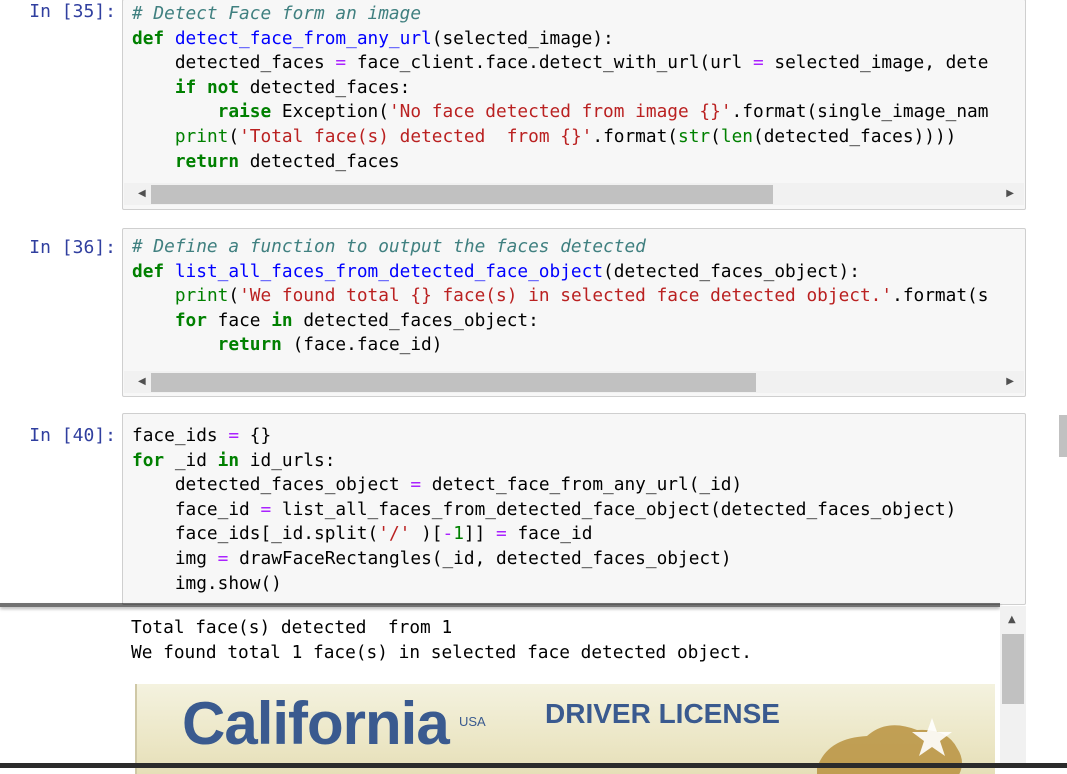 Image resolution: width=1067 pixels, height=774 pixels. What do you see at coordinates (271, 485) in the screenshot?
I see `code-token: detected_faces_object` at bounding box center [271, 485].